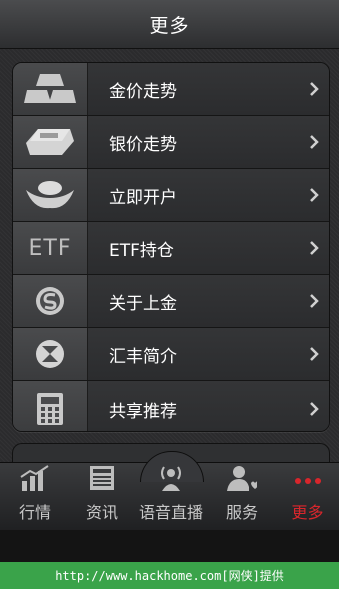  Describe the element at coordinates (102, 497) in the screenshot. I see `tab-news: 资讯` at that location.